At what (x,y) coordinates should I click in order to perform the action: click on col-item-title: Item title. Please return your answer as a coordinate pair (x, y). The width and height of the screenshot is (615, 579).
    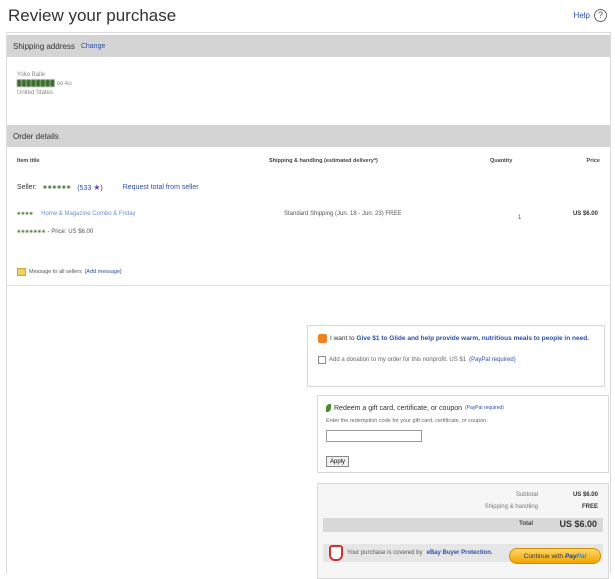
    Looking at the image, I should click on (28, 161).